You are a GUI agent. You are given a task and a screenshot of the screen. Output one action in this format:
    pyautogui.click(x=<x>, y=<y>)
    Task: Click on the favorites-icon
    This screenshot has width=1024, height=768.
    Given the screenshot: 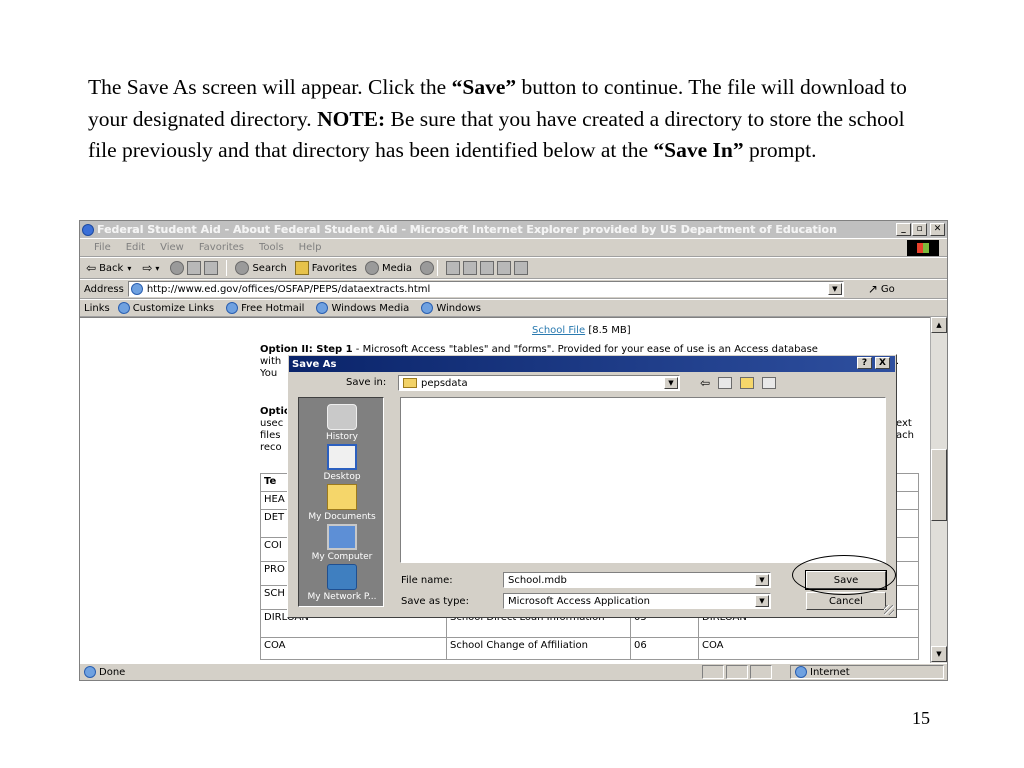 What is the action you would take?
    pyautogui.click(x=301, y=268)
    